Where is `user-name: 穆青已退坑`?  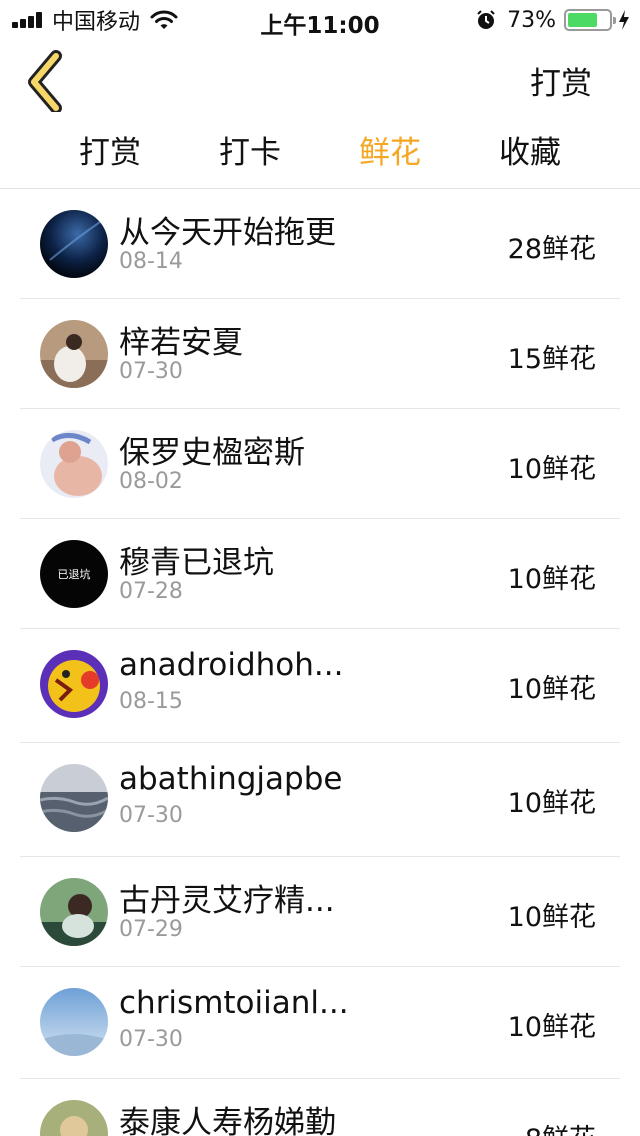 user-name: 穆青已退坑 is located at coordinates (196, 563).